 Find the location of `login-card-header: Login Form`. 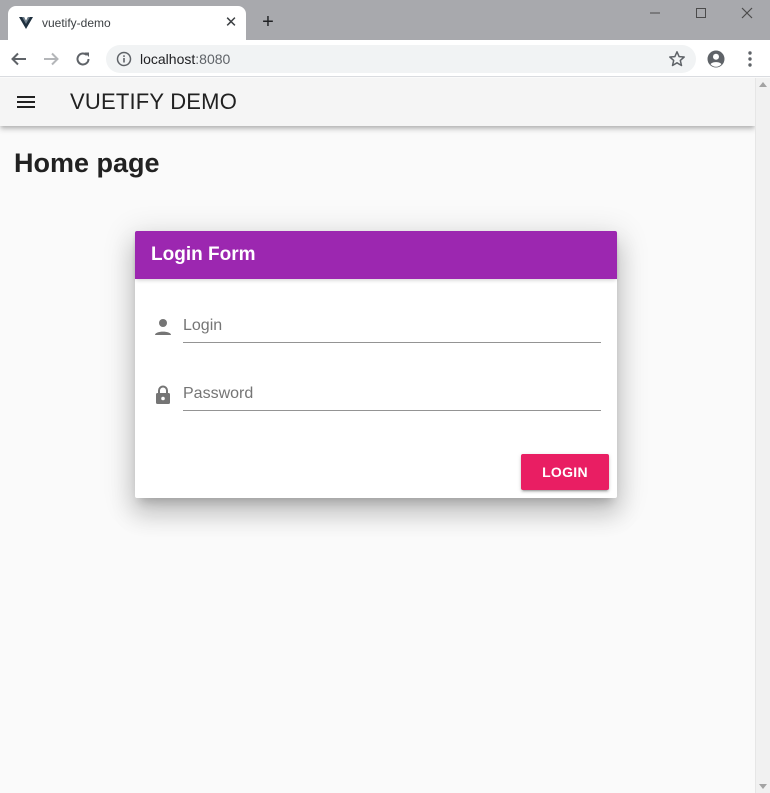

login-card-header: Login Form is located at coordinates (376, 255).